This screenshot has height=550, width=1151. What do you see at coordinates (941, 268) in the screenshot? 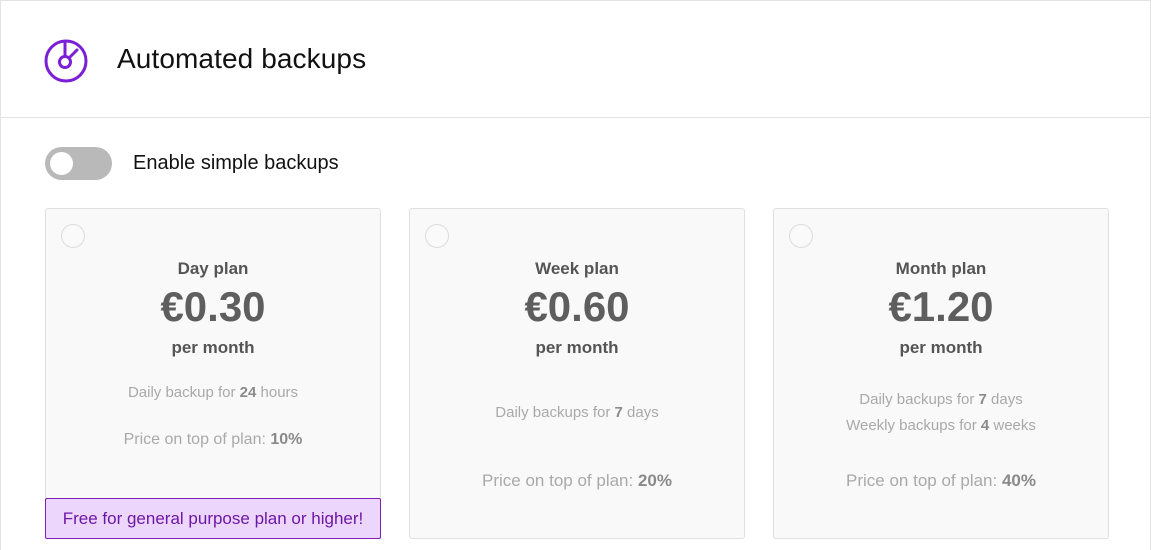
I see `plan-name: Month plan` at bounding box center [941, 268].